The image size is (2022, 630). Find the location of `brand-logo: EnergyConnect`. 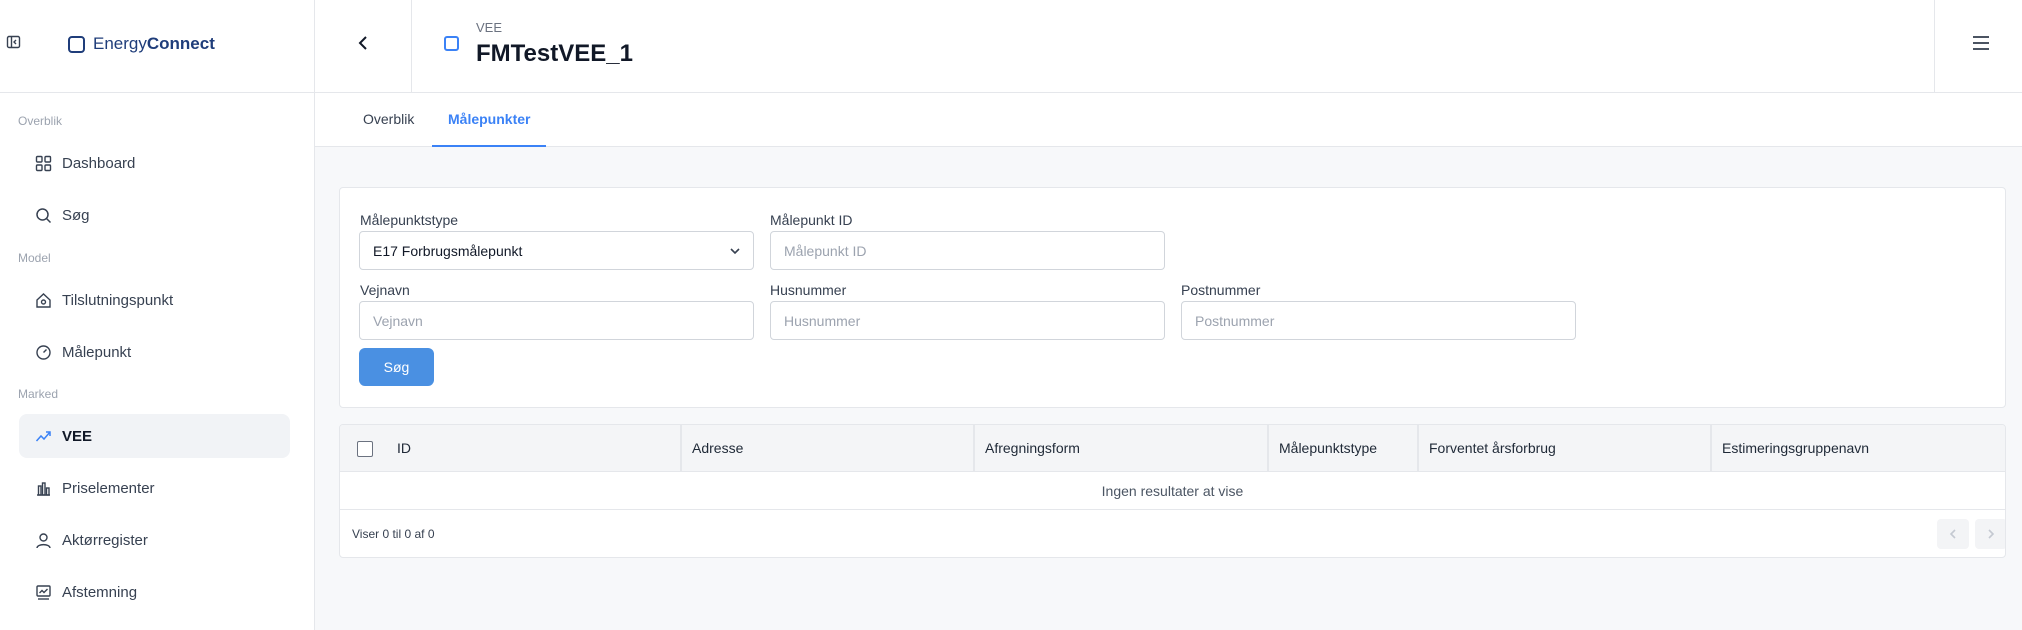

brand-logo: EnergyConnect is located at coordinates (141, 44).